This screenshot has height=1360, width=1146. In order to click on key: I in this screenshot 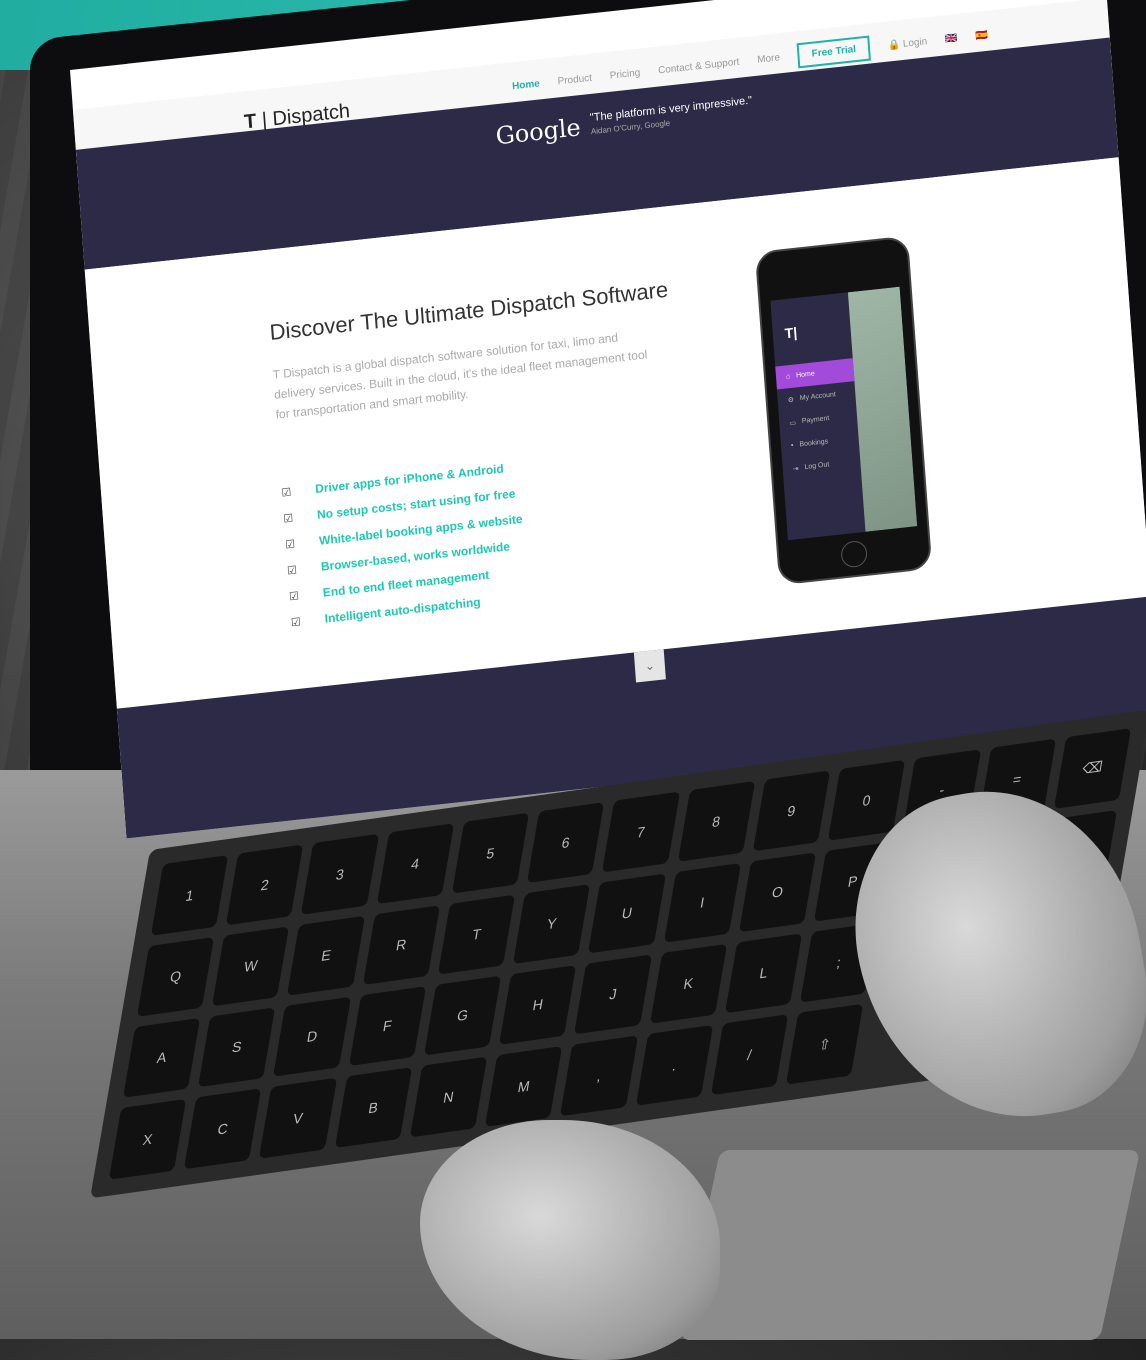, I will do `click(702, 902)`.